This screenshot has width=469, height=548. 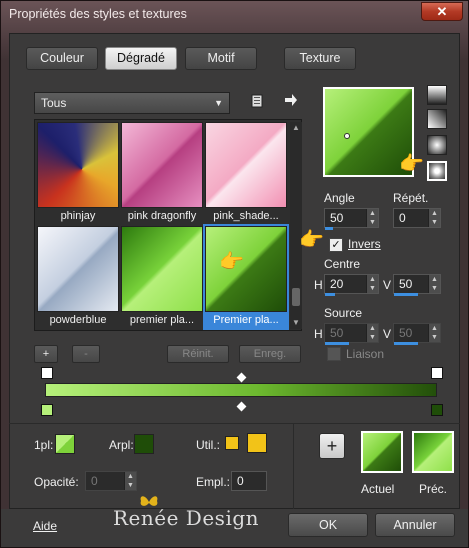 What do you see at coordinates (45, 526) in the screenshot?
I see `help-link: Aide` at bounding box center [45, 526].